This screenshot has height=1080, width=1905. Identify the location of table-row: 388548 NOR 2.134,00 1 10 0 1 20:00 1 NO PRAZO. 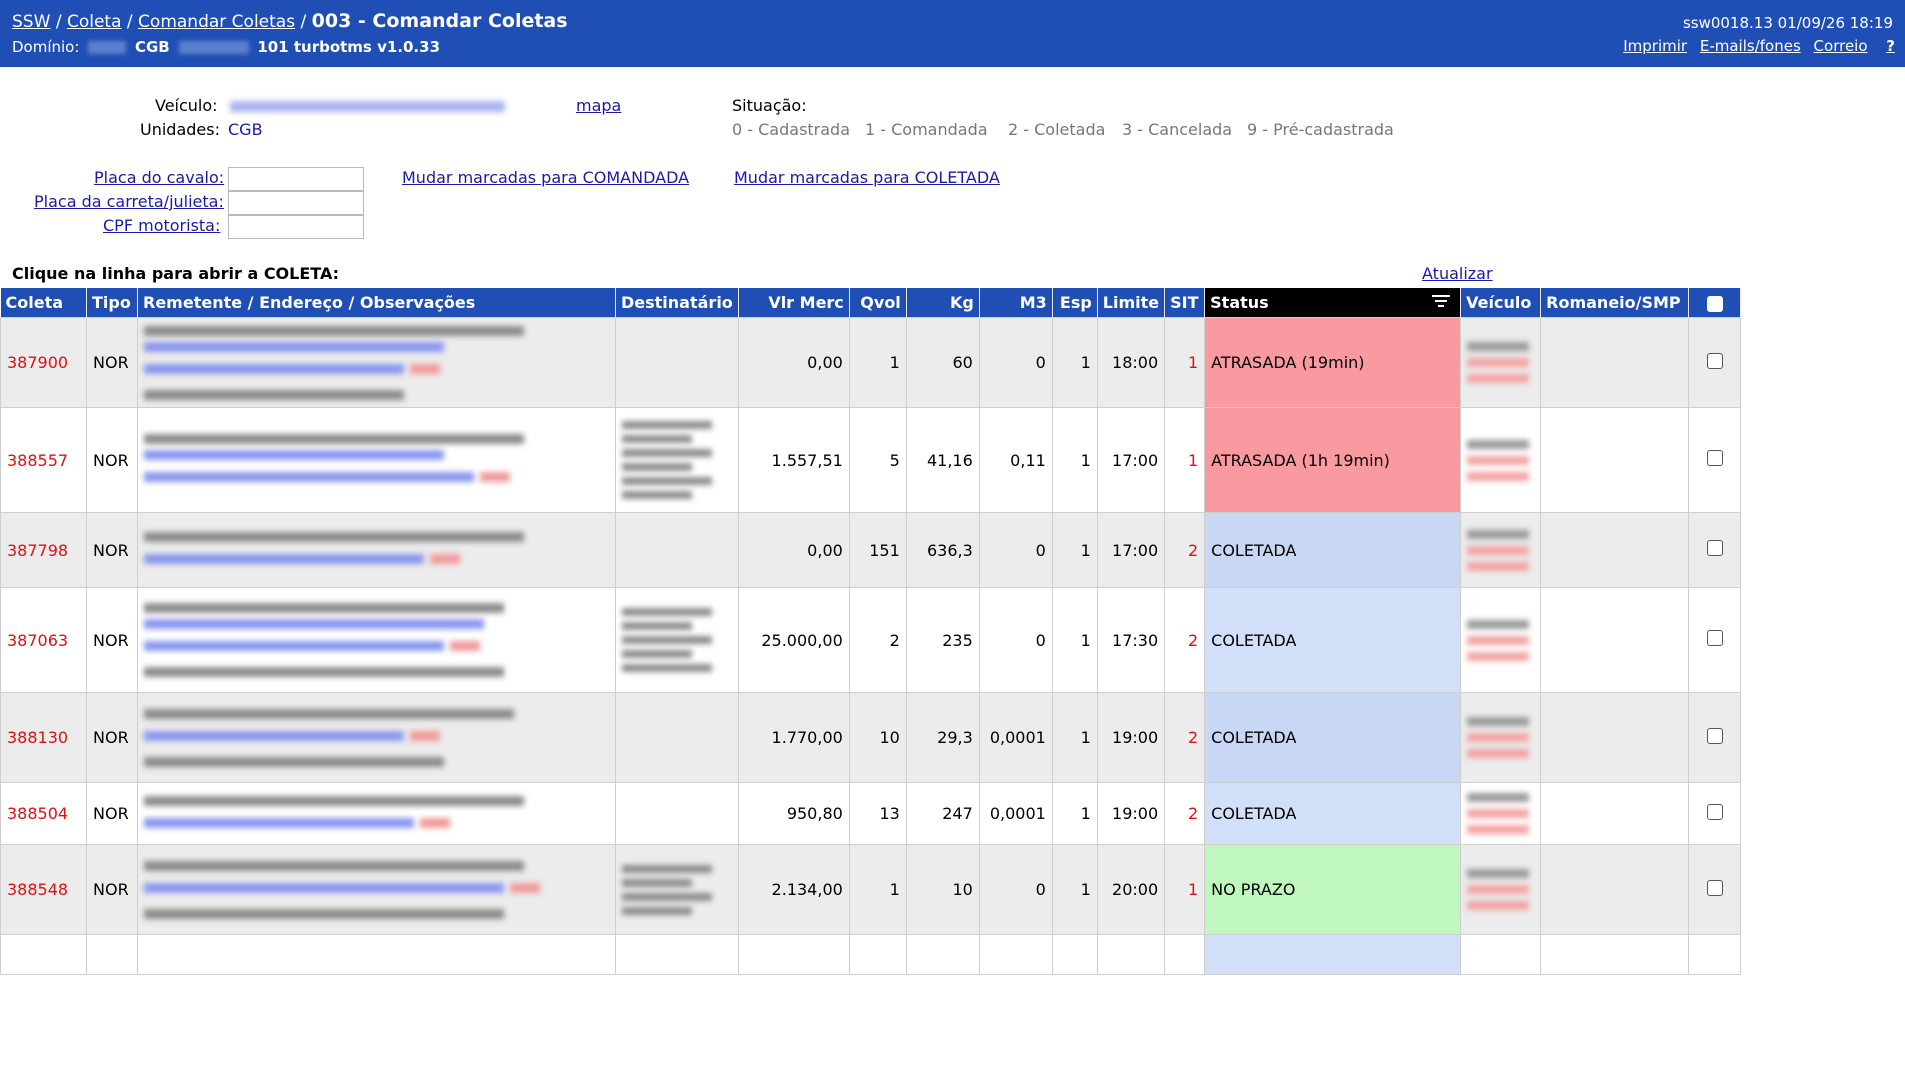
(871, 889).